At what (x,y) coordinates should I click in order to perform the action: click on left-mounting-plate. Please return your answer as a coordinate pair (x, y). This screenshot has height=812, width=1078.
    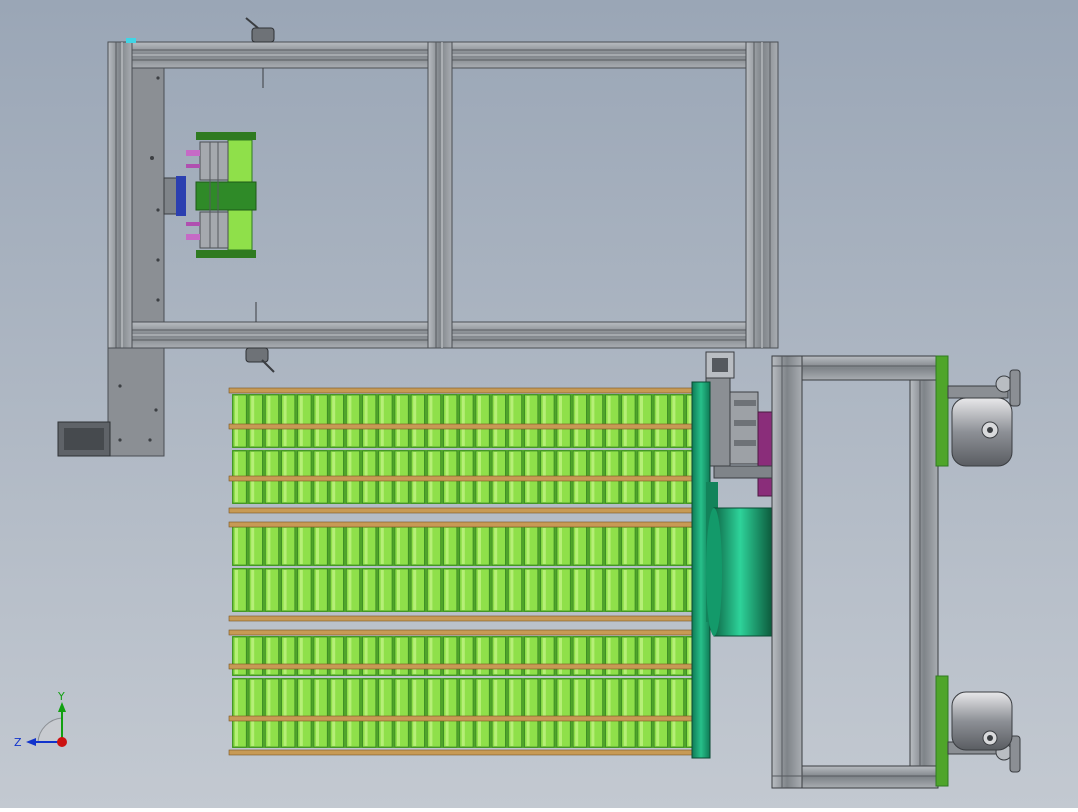
    Looking at the image, I should click on (148, 195).